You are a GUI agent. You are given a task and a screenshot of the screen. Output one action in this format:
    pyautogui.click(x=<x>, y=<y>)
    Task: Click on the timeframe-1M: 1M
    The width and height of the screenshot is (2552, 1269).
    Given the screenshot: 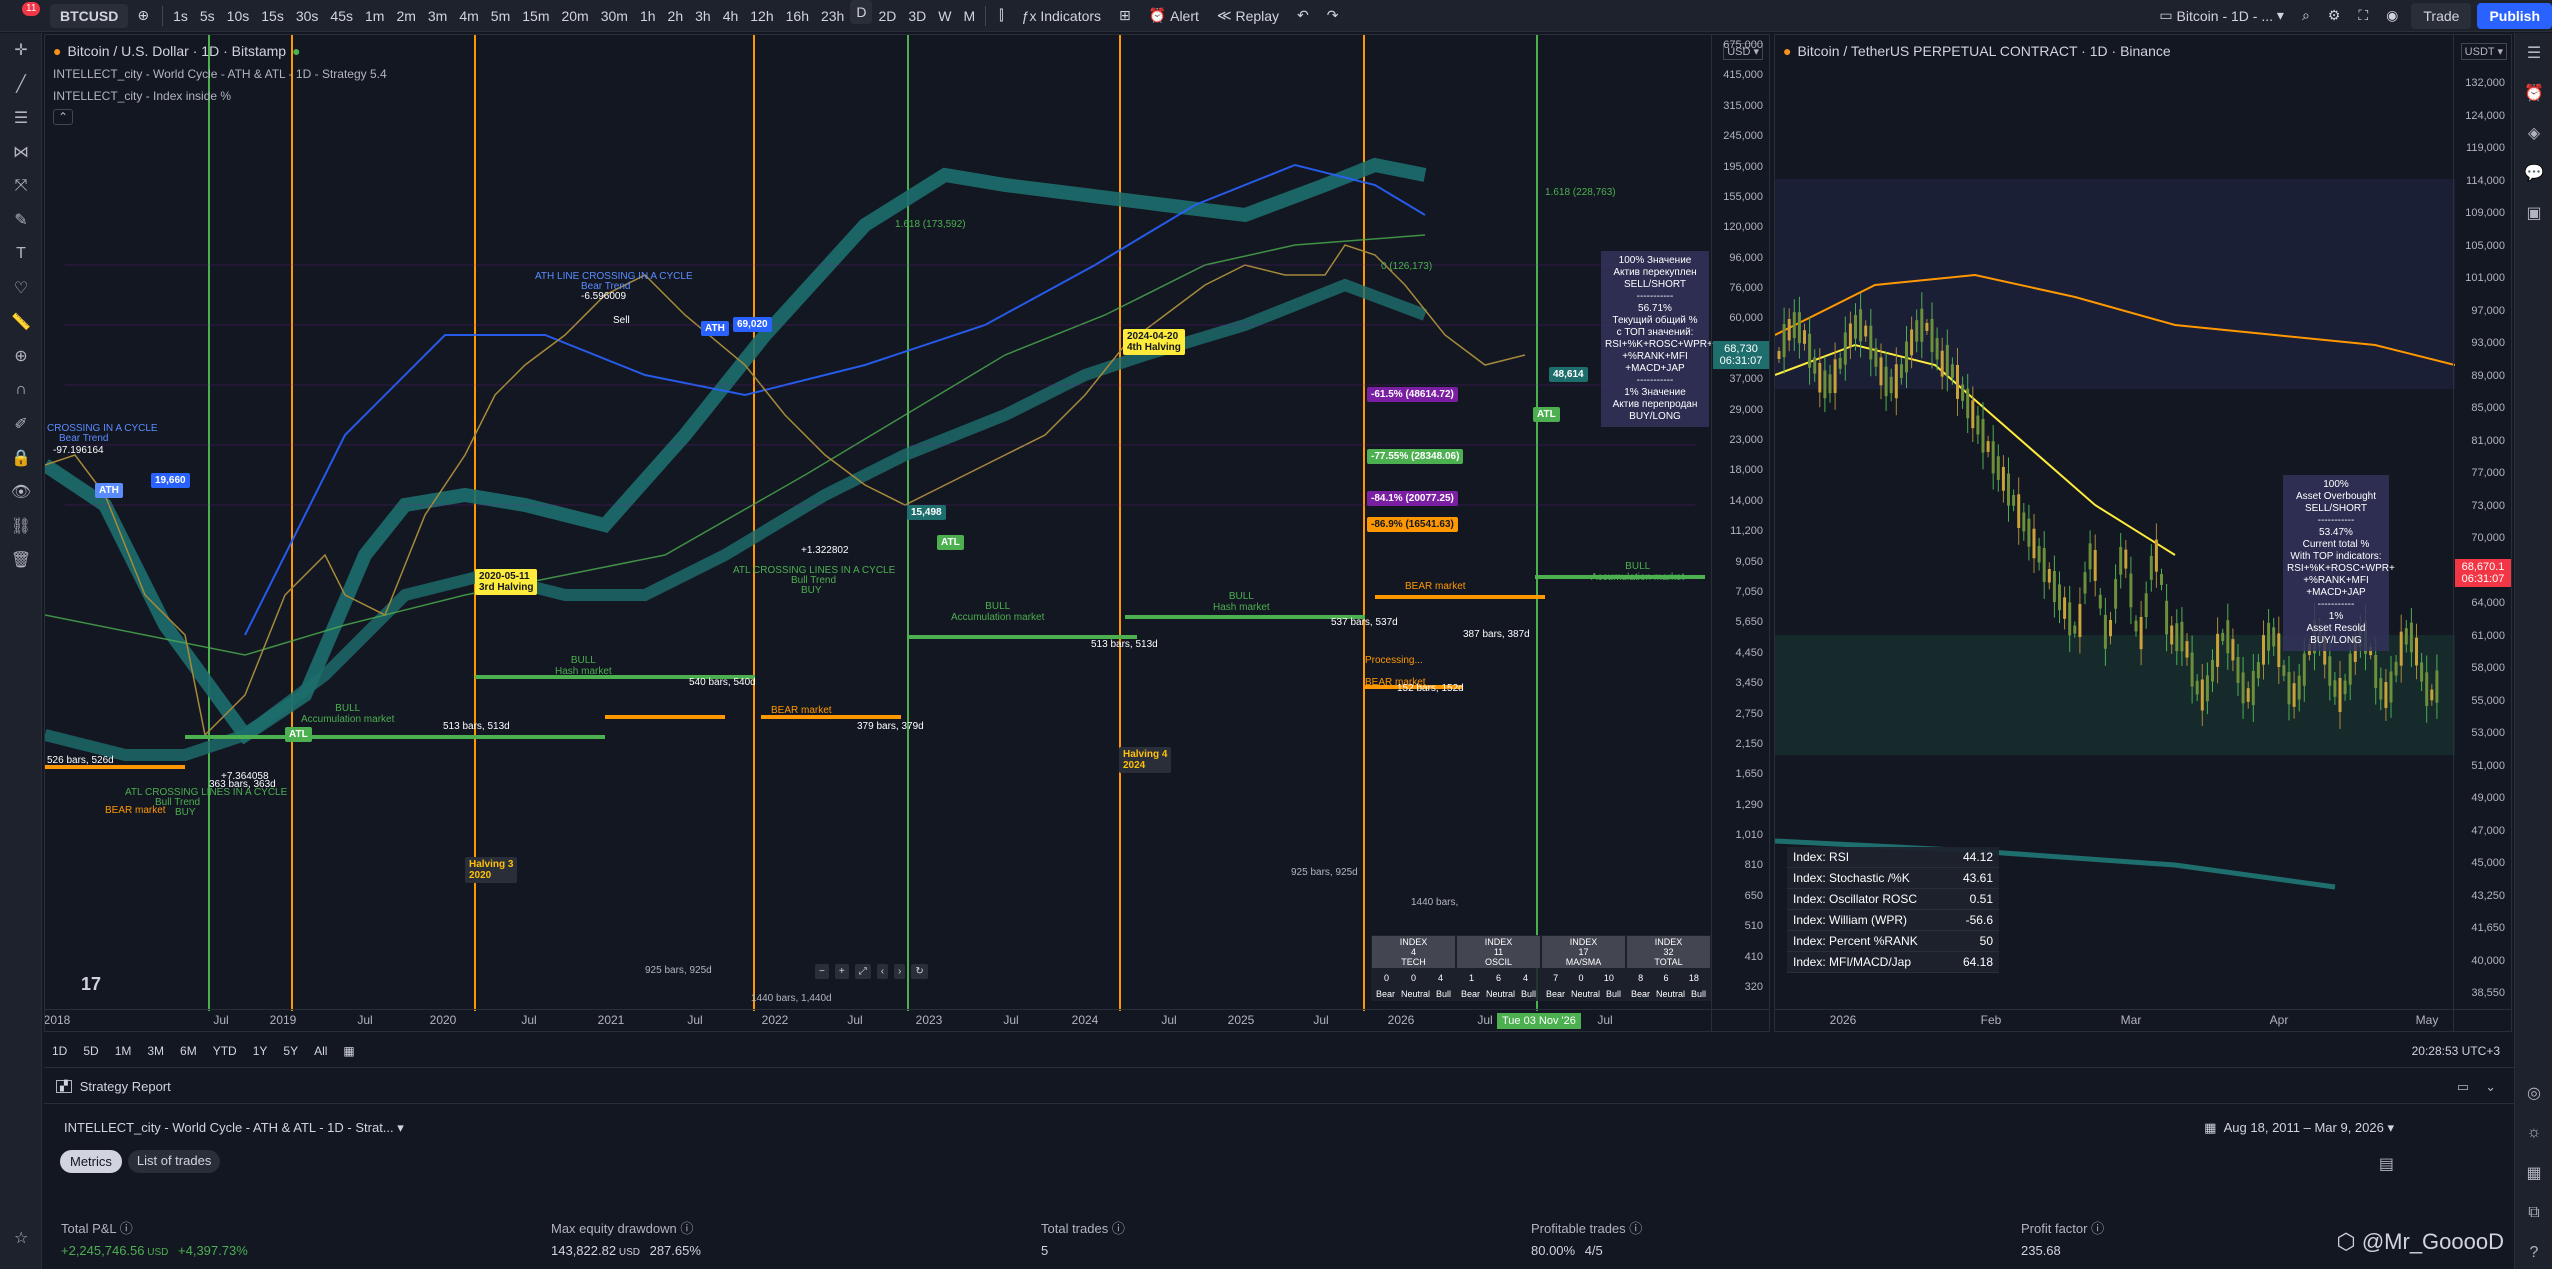 What is the action you would take?
    pyautogui.click(x=123, y=1051)
    